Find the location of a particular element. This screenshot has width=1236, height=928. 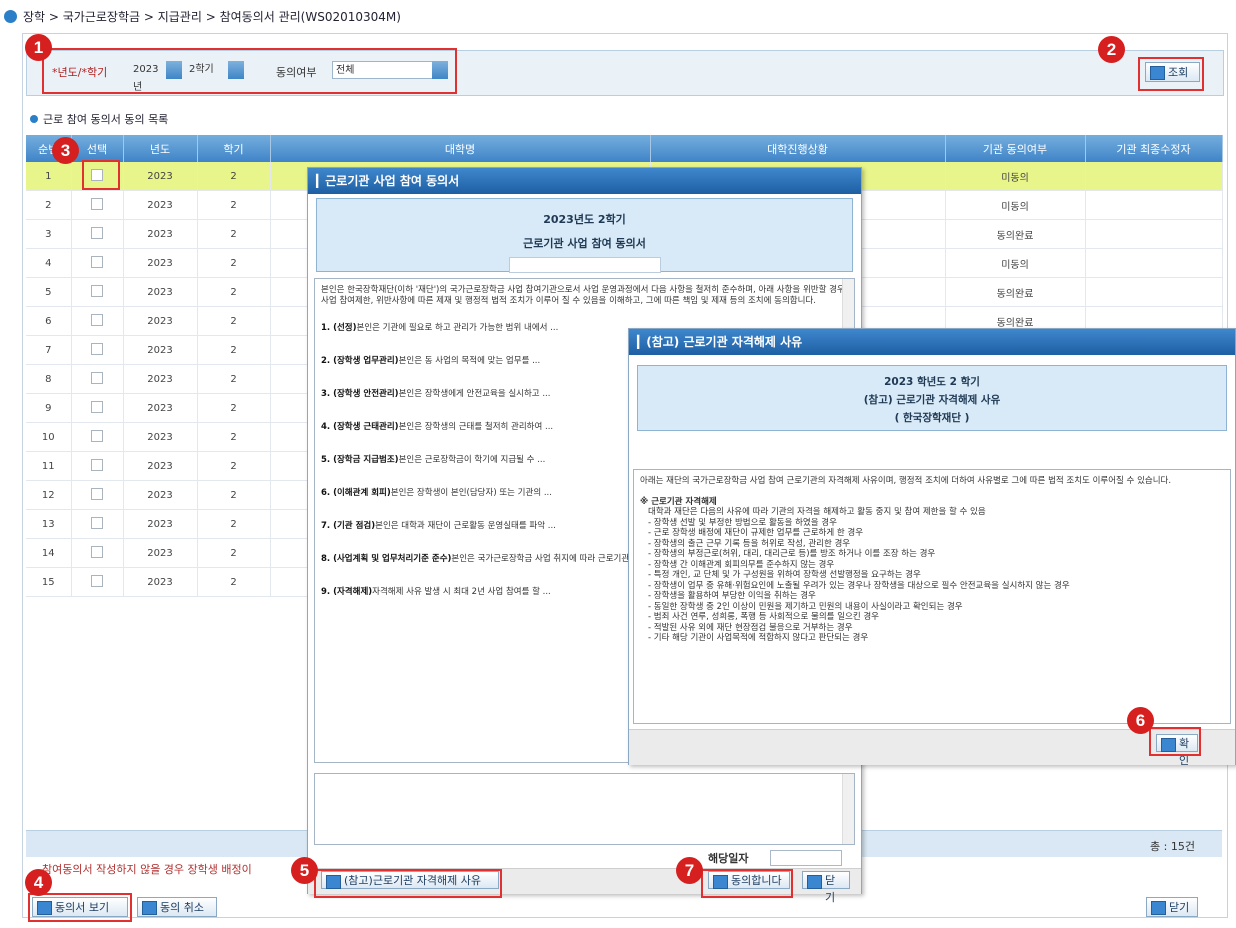

header-university: 대학명 is located at coordinates (460, 148).